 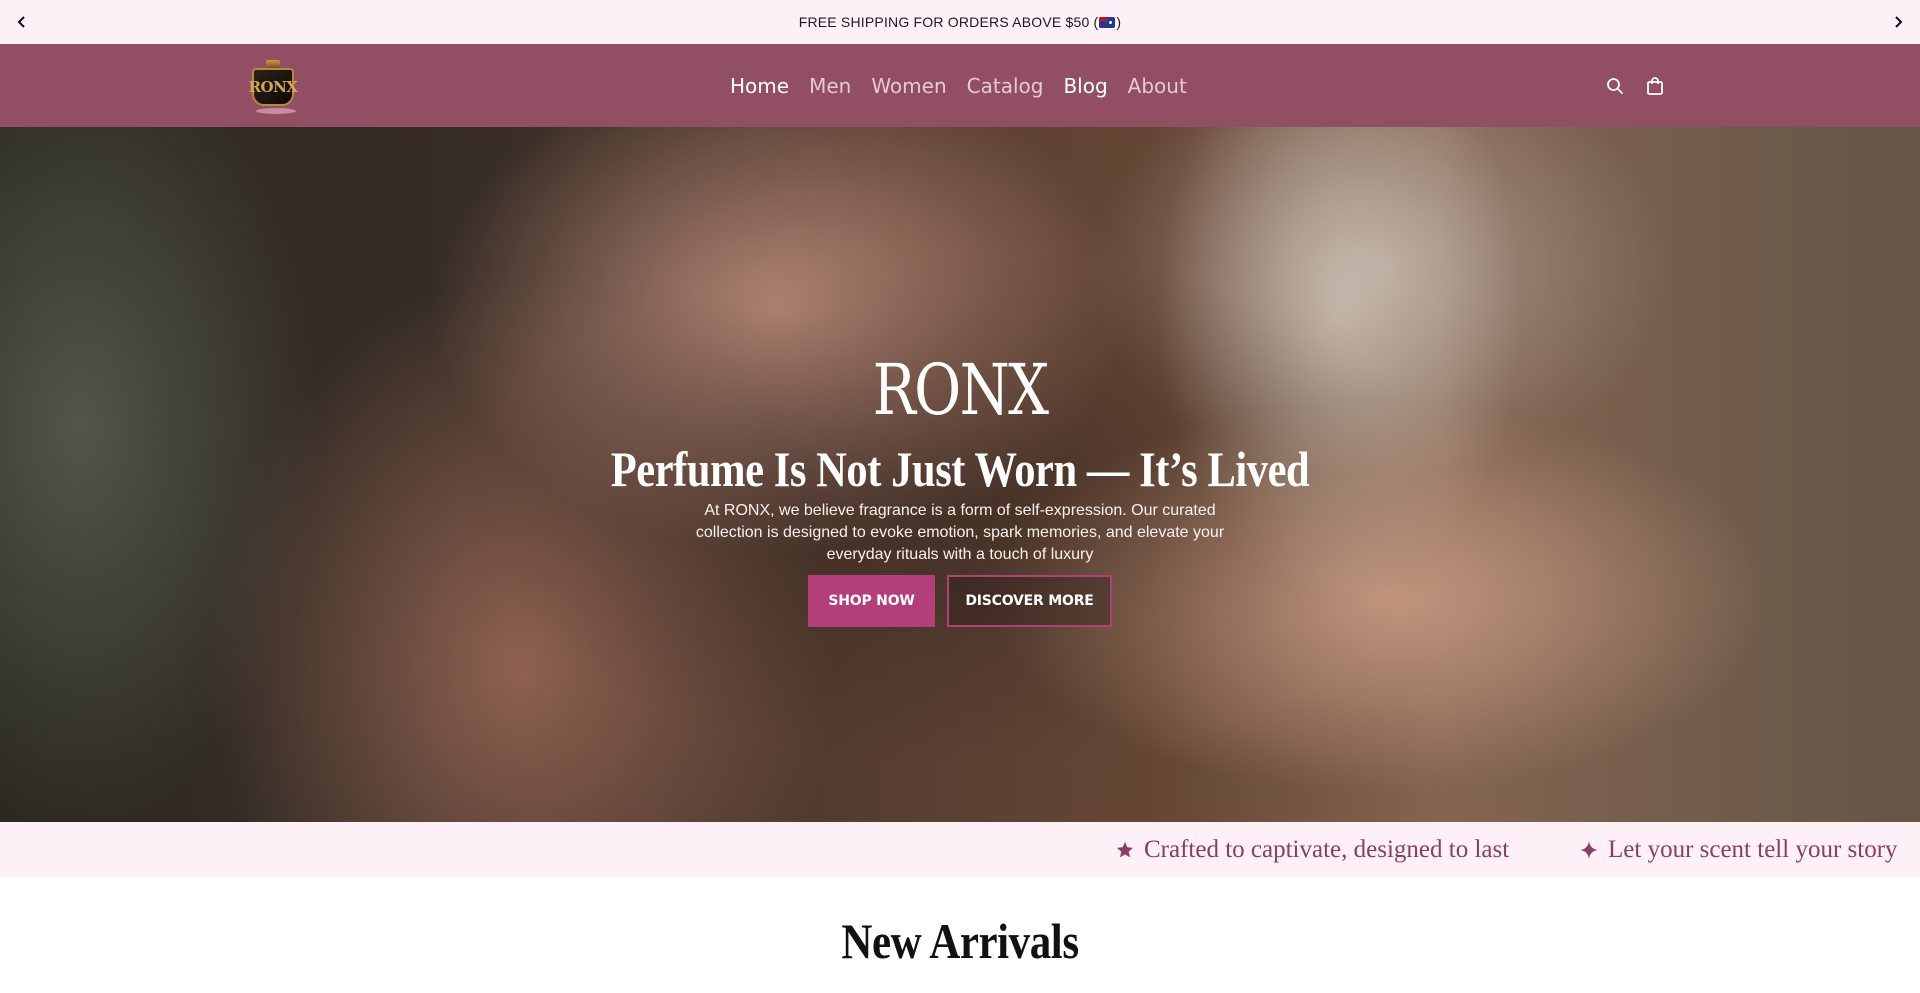 I want to click on tagline-item: Crafted to captivate, designed to last, so click(x=1312, y=849).